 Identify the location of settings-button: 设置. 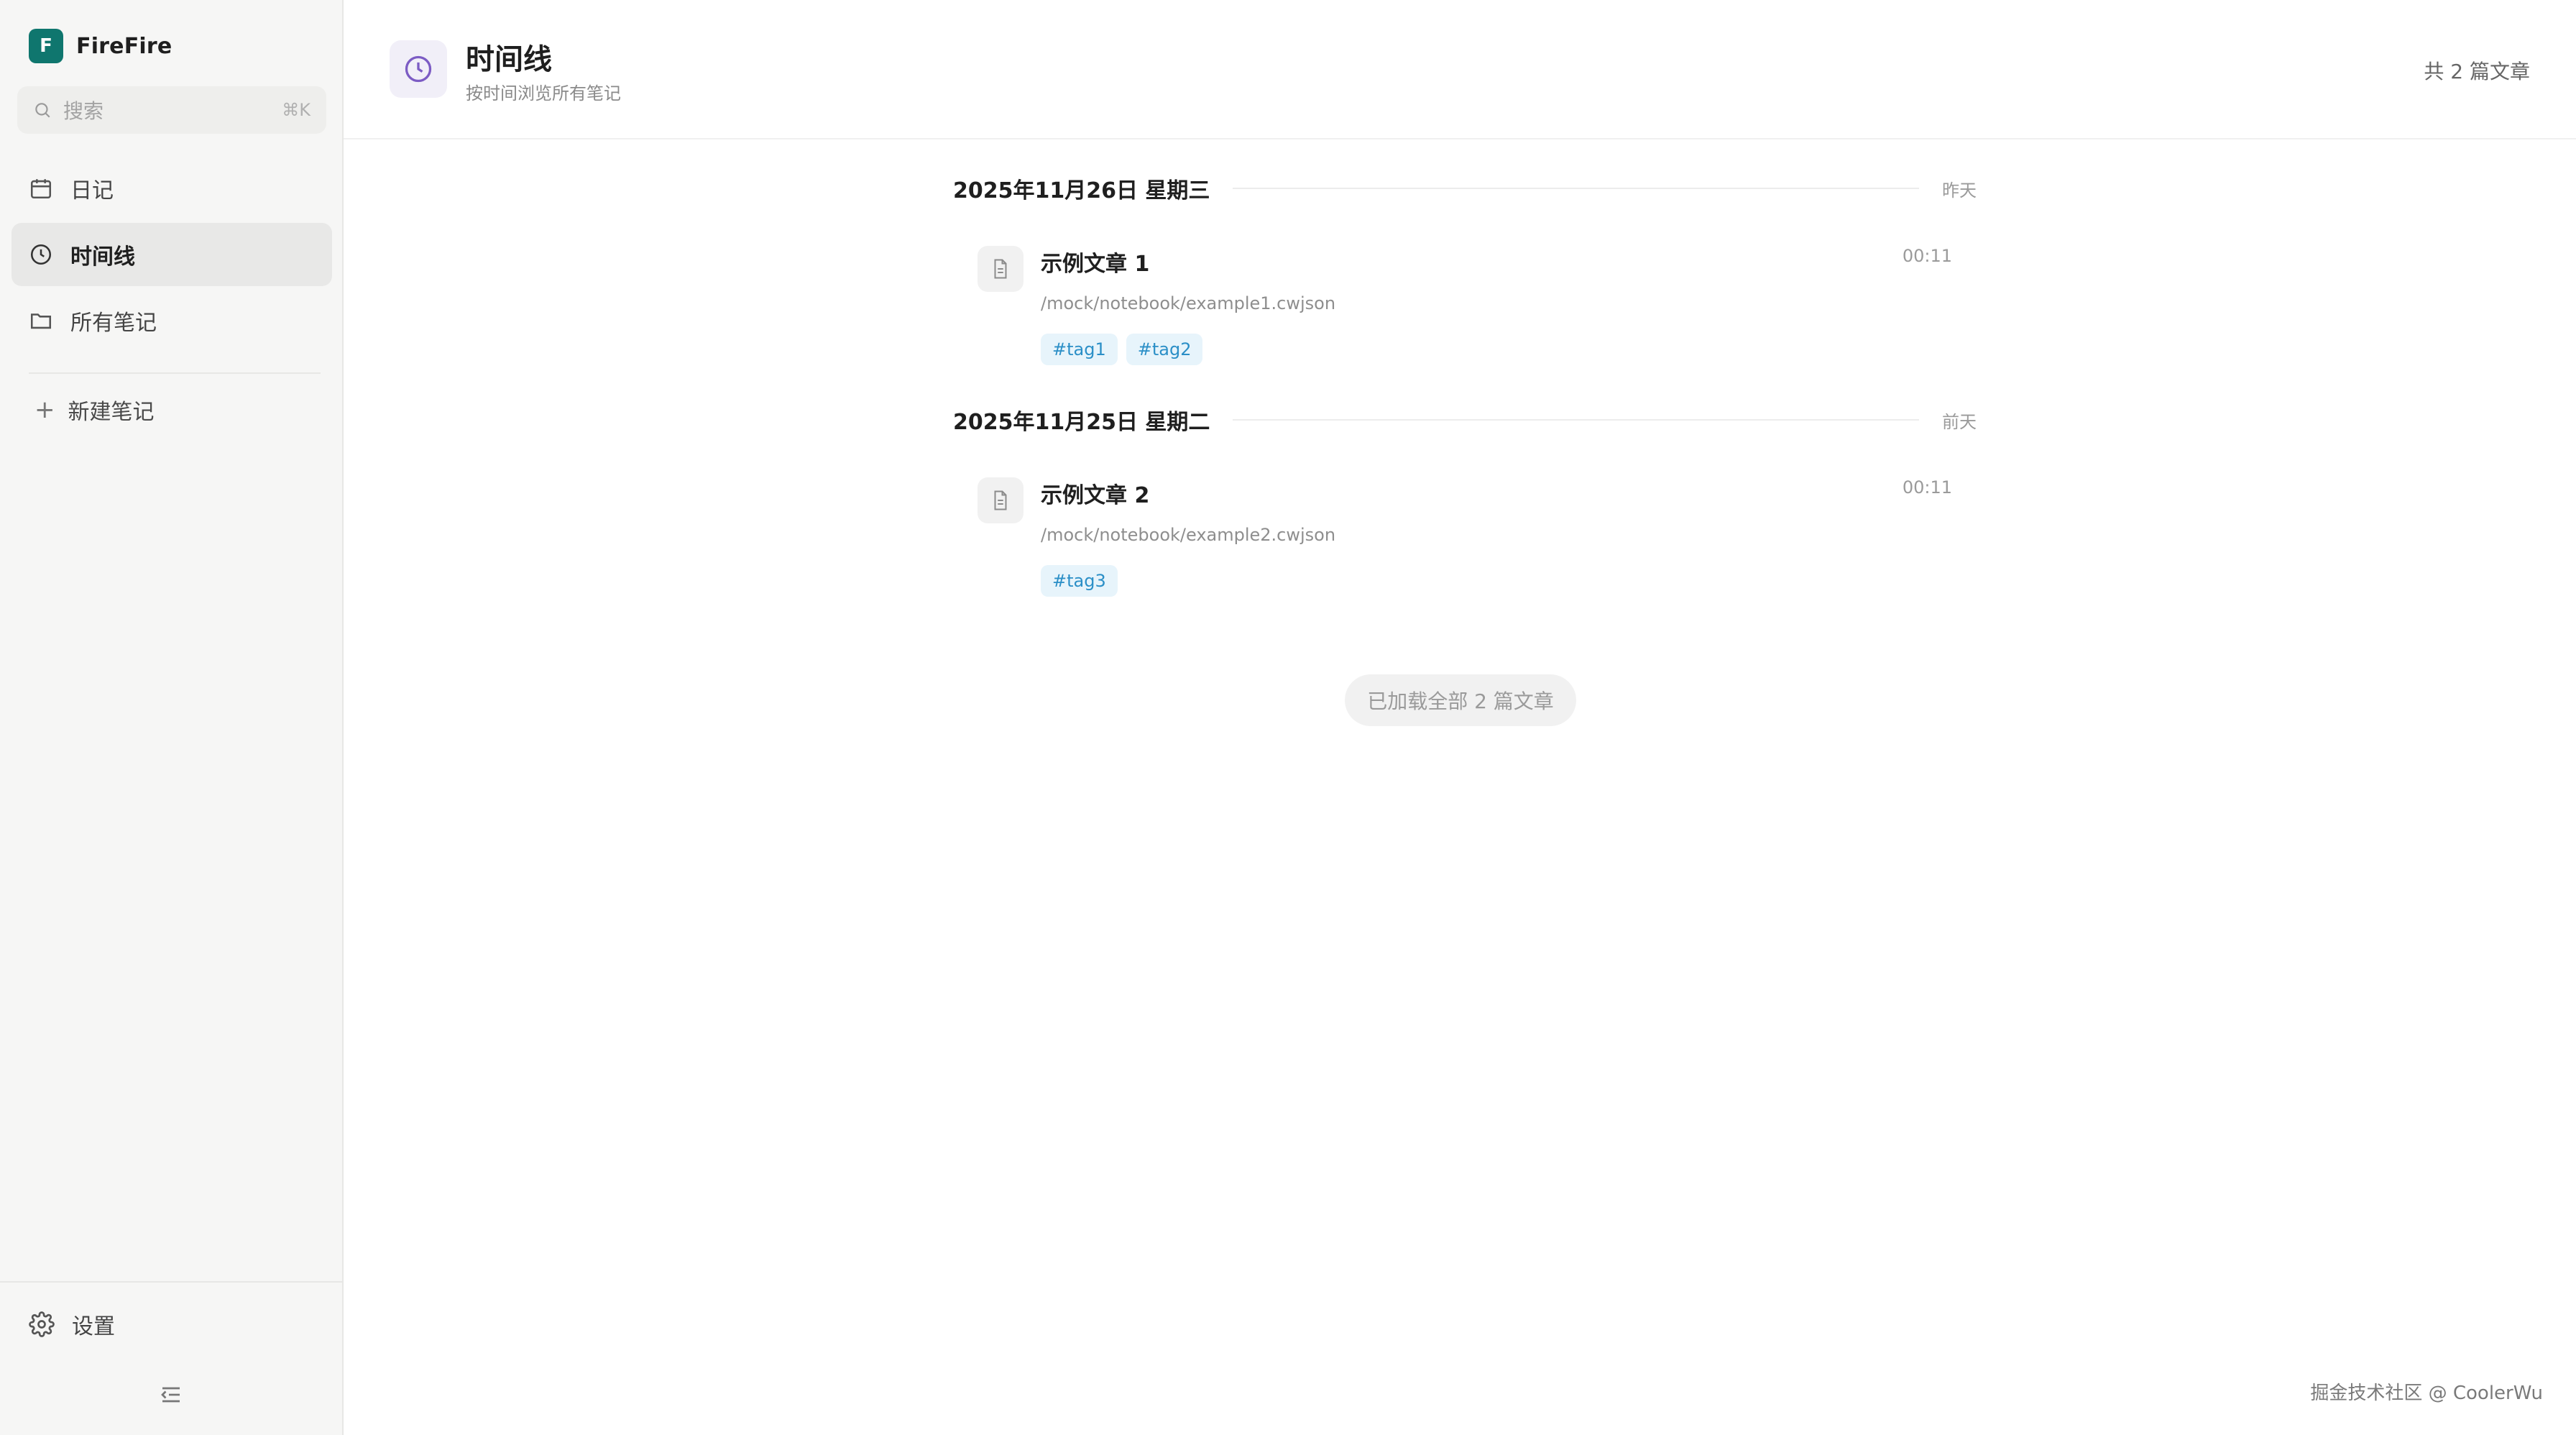
(72, 1324).